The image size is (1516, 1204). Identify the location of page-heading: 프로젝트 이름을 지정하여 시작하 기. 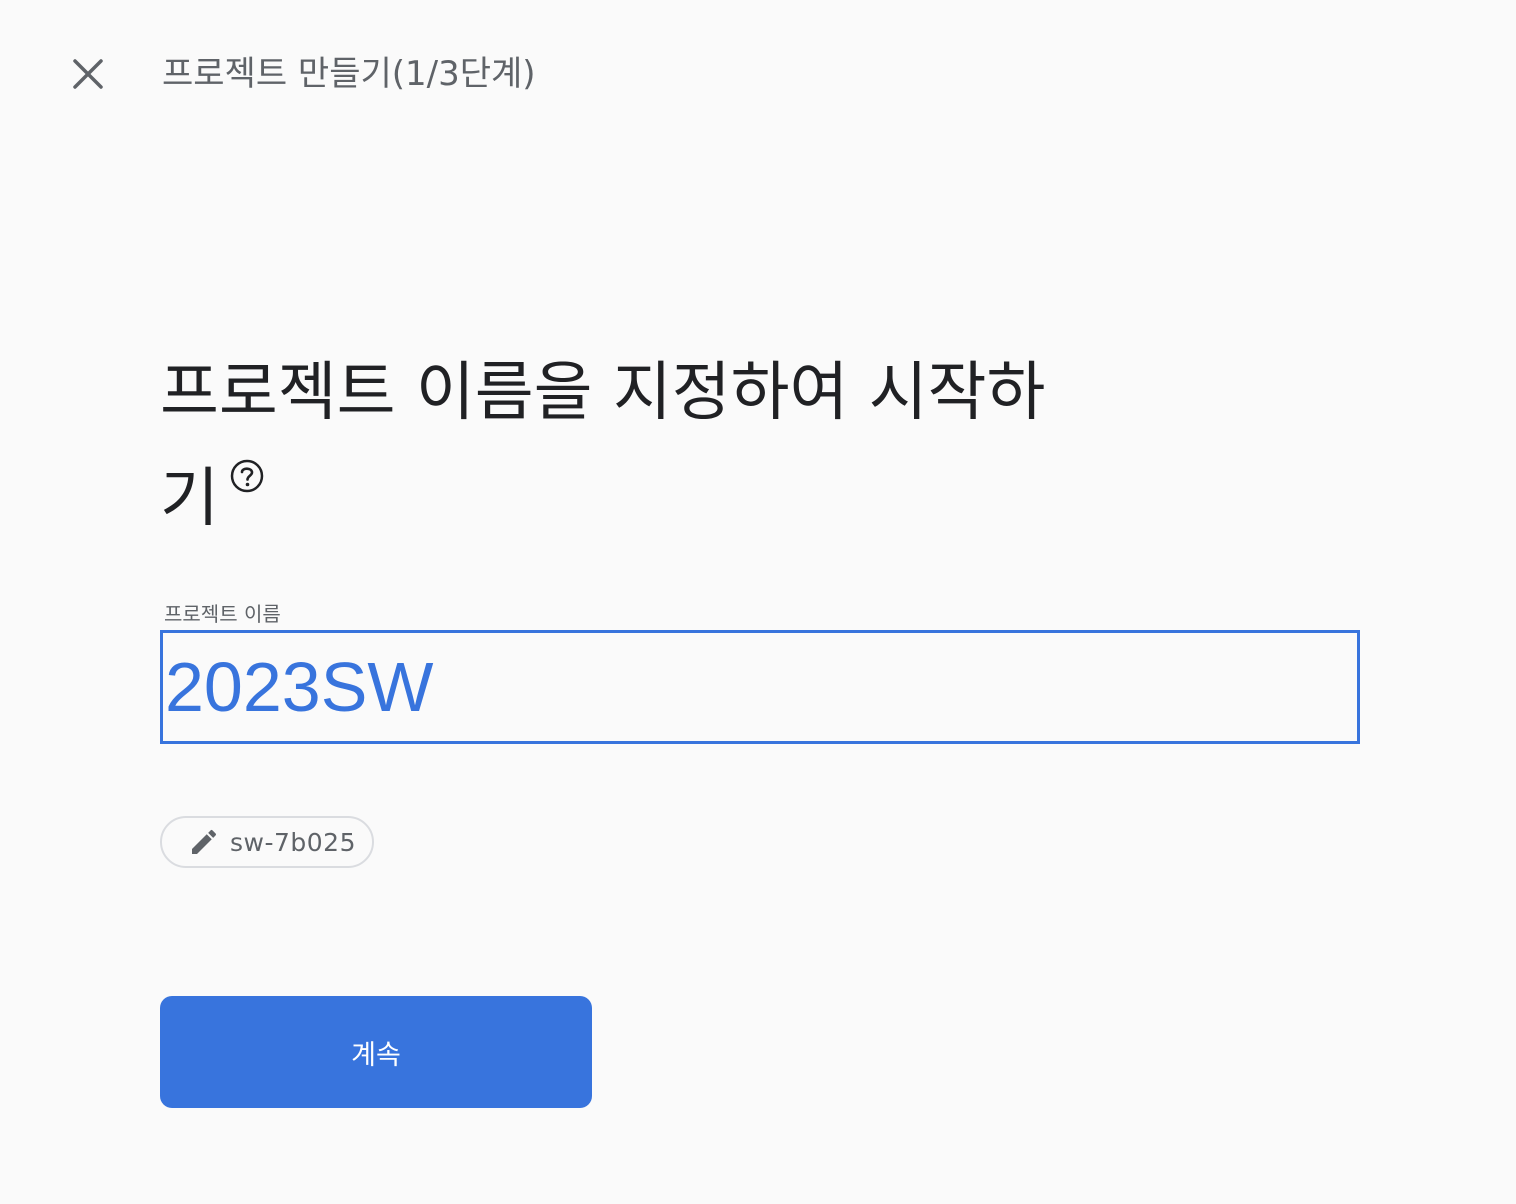
(640, 446).